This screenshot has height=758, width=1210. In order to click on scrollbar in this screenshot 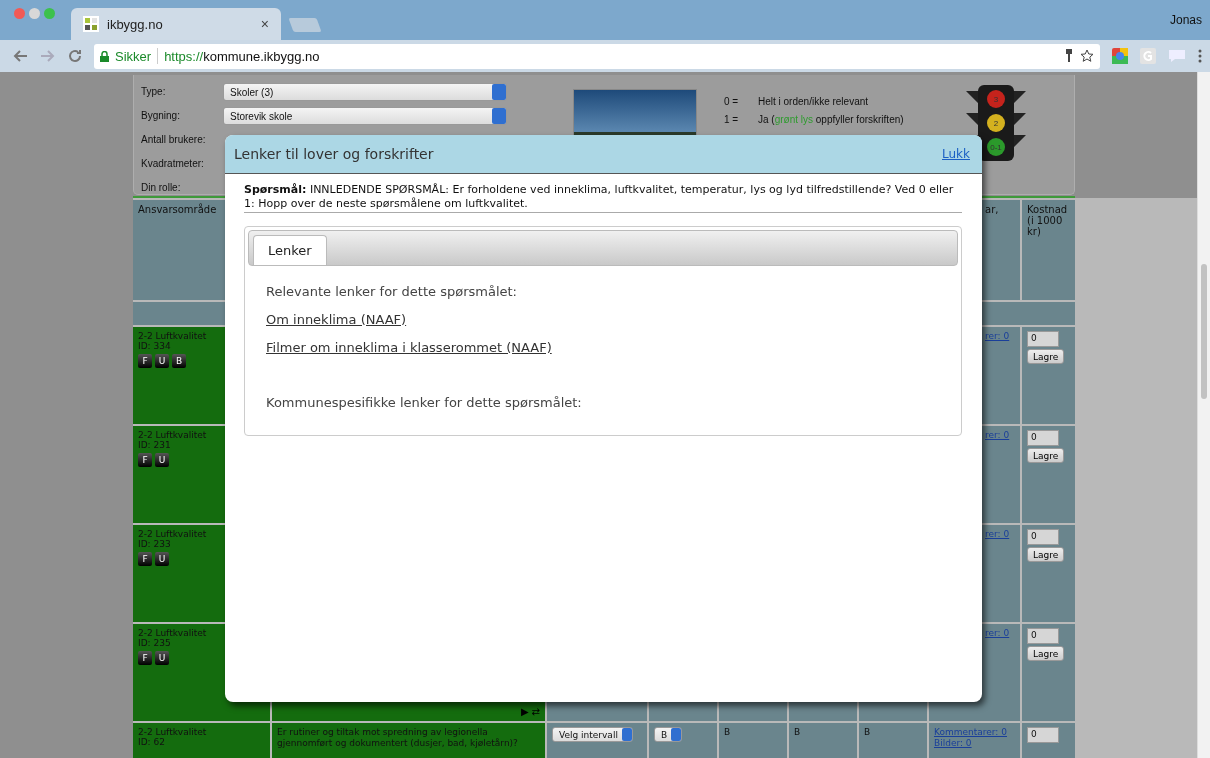, I will do `click(1203, 415)`.